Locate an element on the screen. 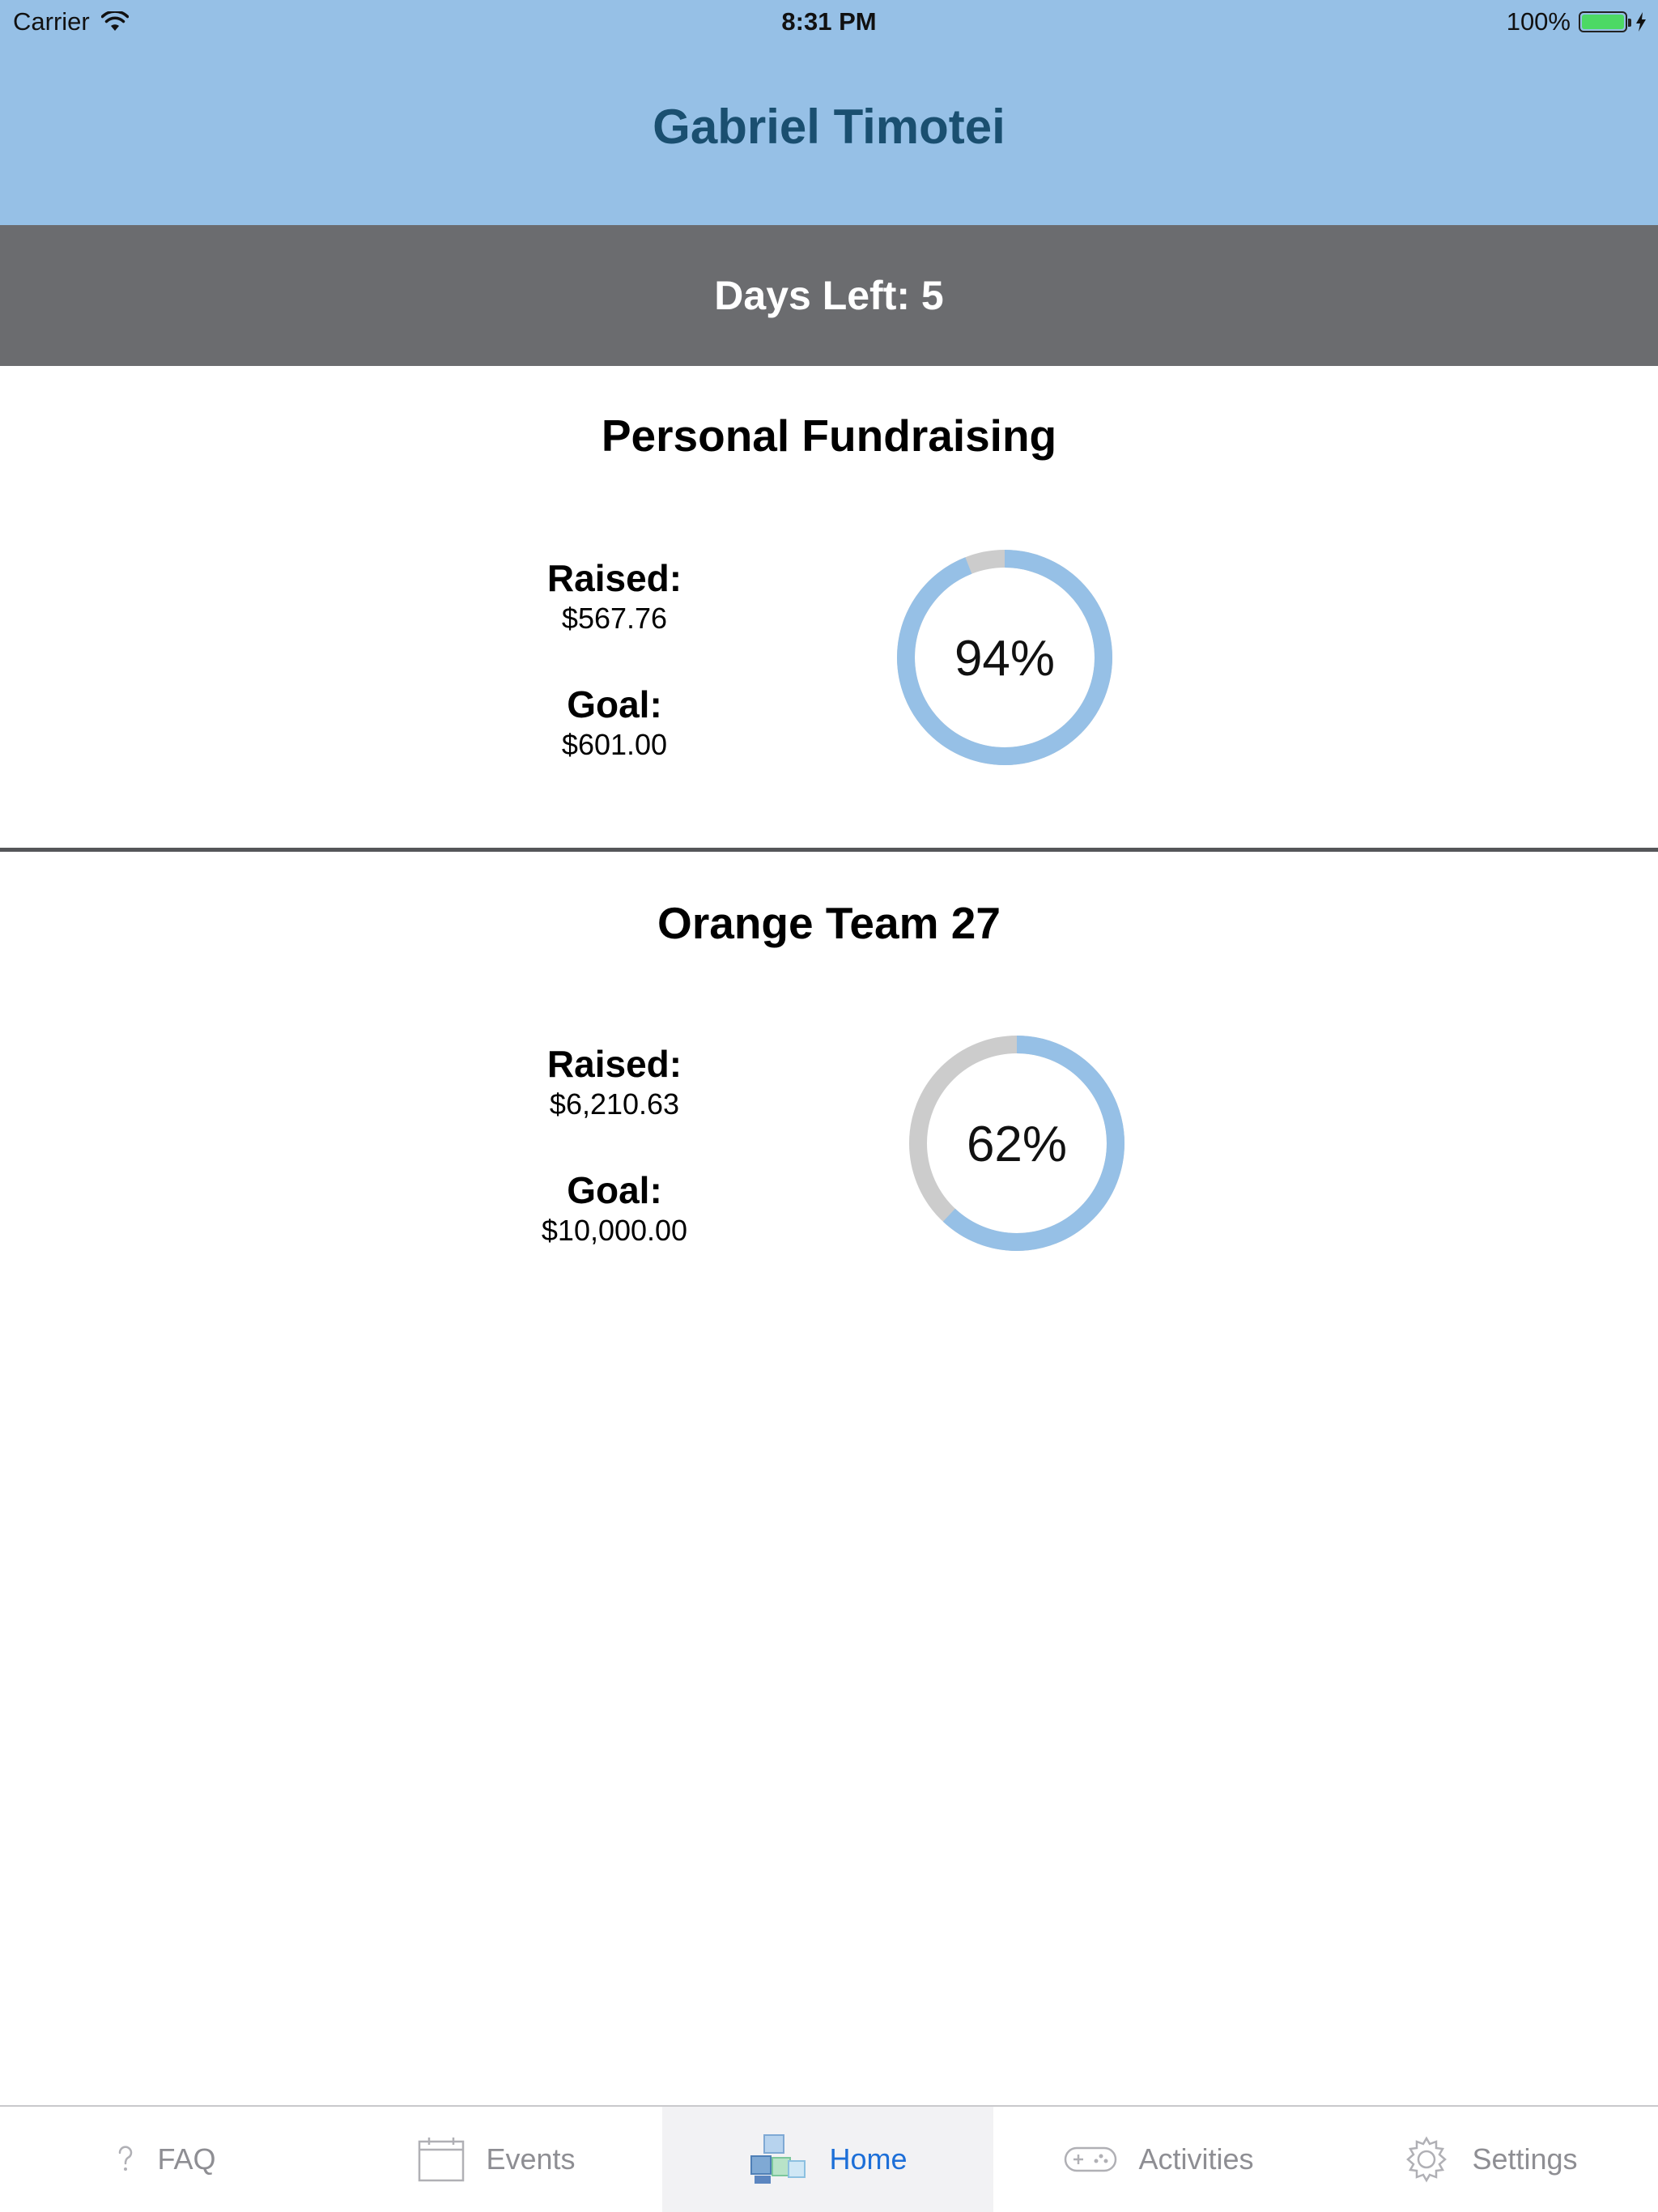  progress-percent: 94% is located at coordinates (1004, 659).